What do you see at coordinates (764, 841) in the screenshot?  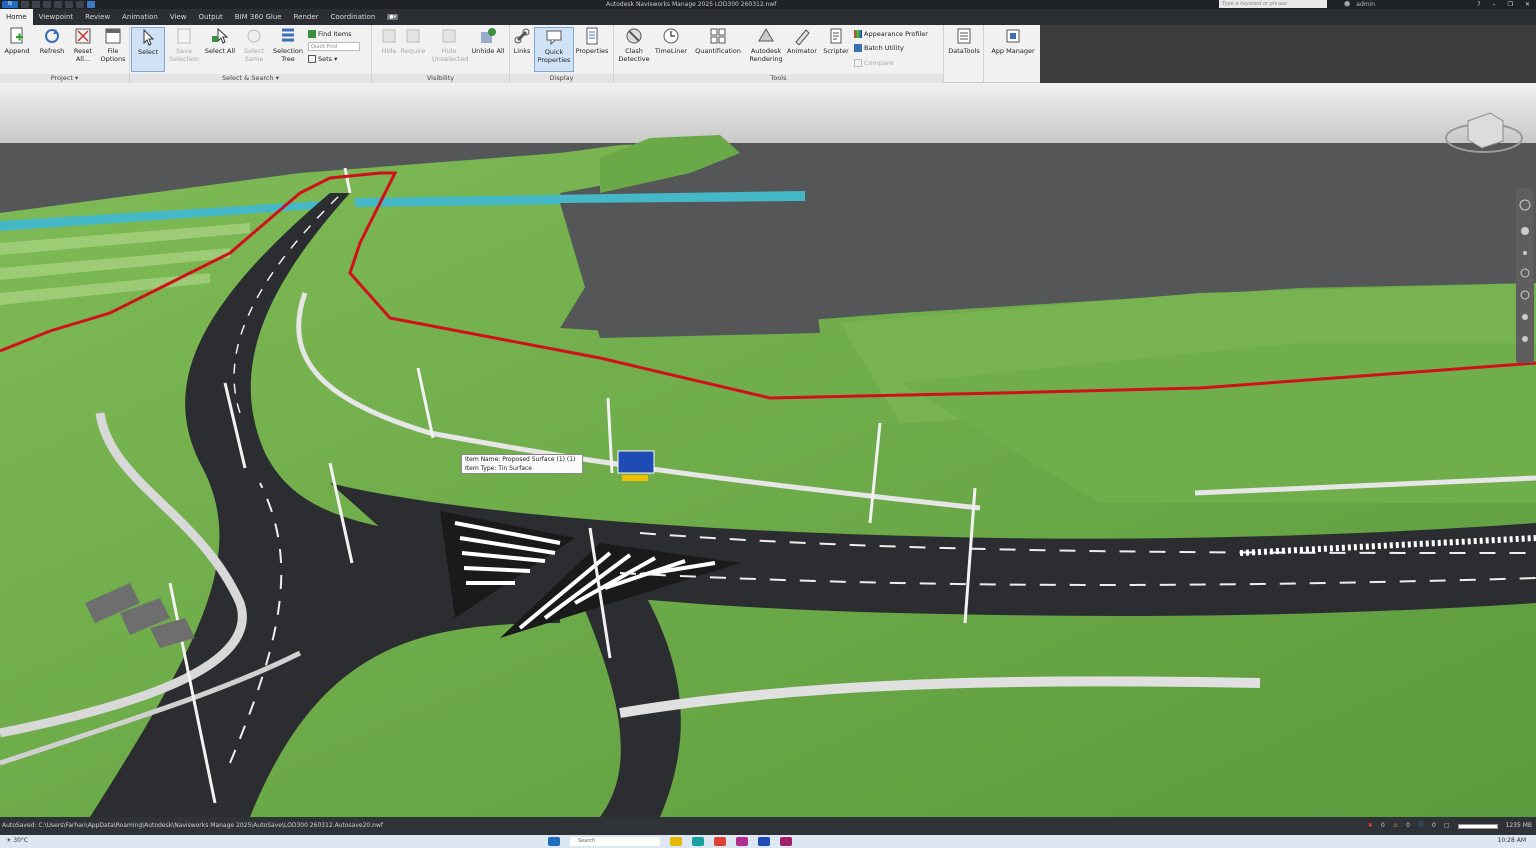 I see `navisworks-icon` at bounding box center [764, 841].